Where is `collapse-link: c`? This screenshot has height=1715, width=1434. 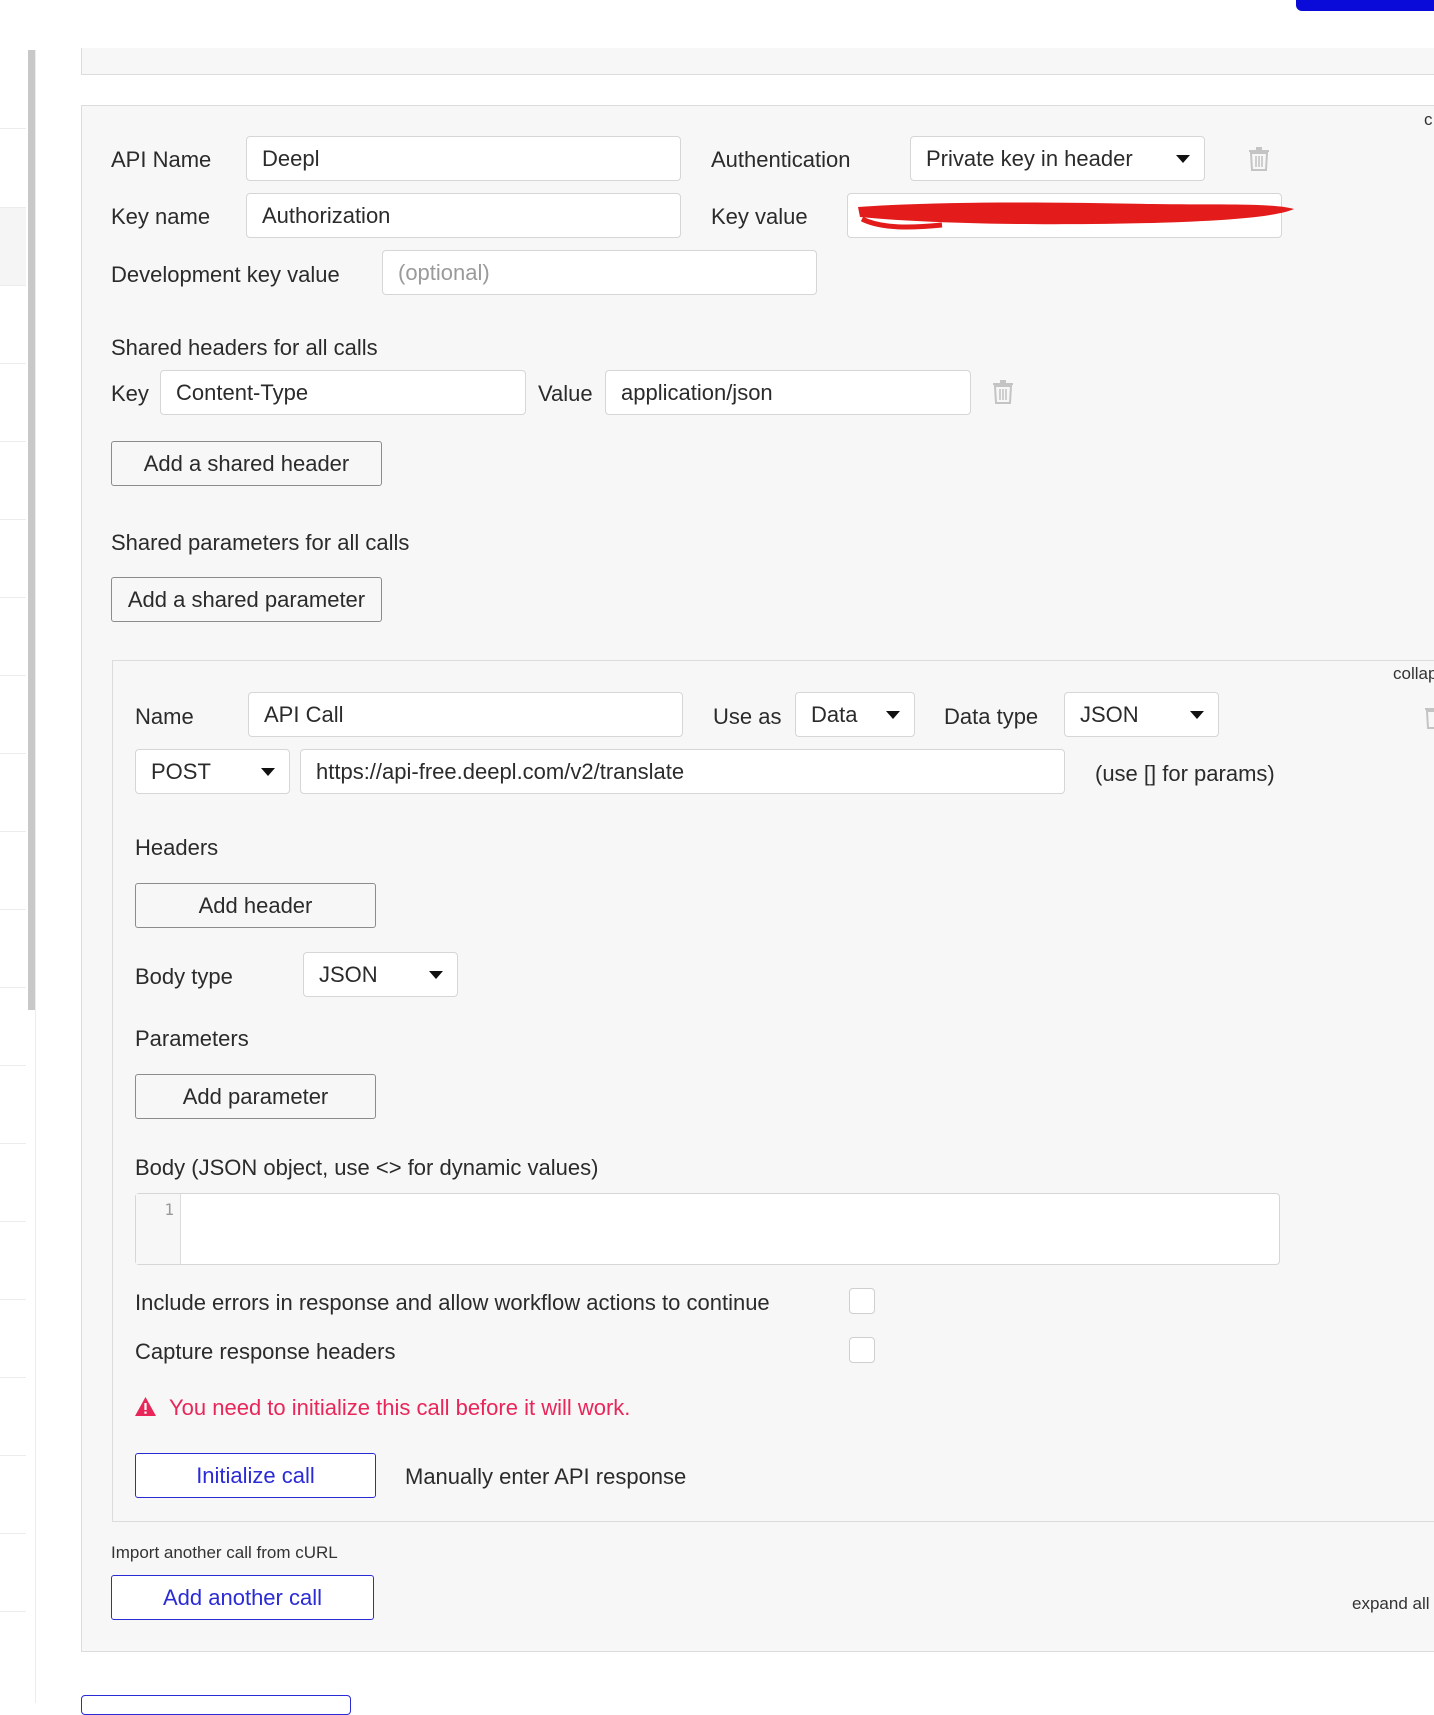 collapse-link: c is located at coordinates (1428, 120).